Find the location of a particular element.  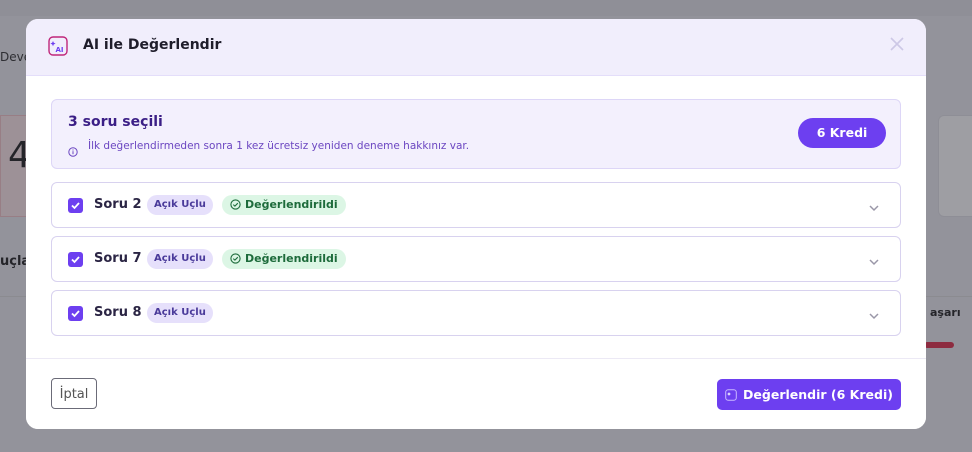

modal-footer: İptal Değerlendir (6 Kredi) is located at coordinates (476, 393).